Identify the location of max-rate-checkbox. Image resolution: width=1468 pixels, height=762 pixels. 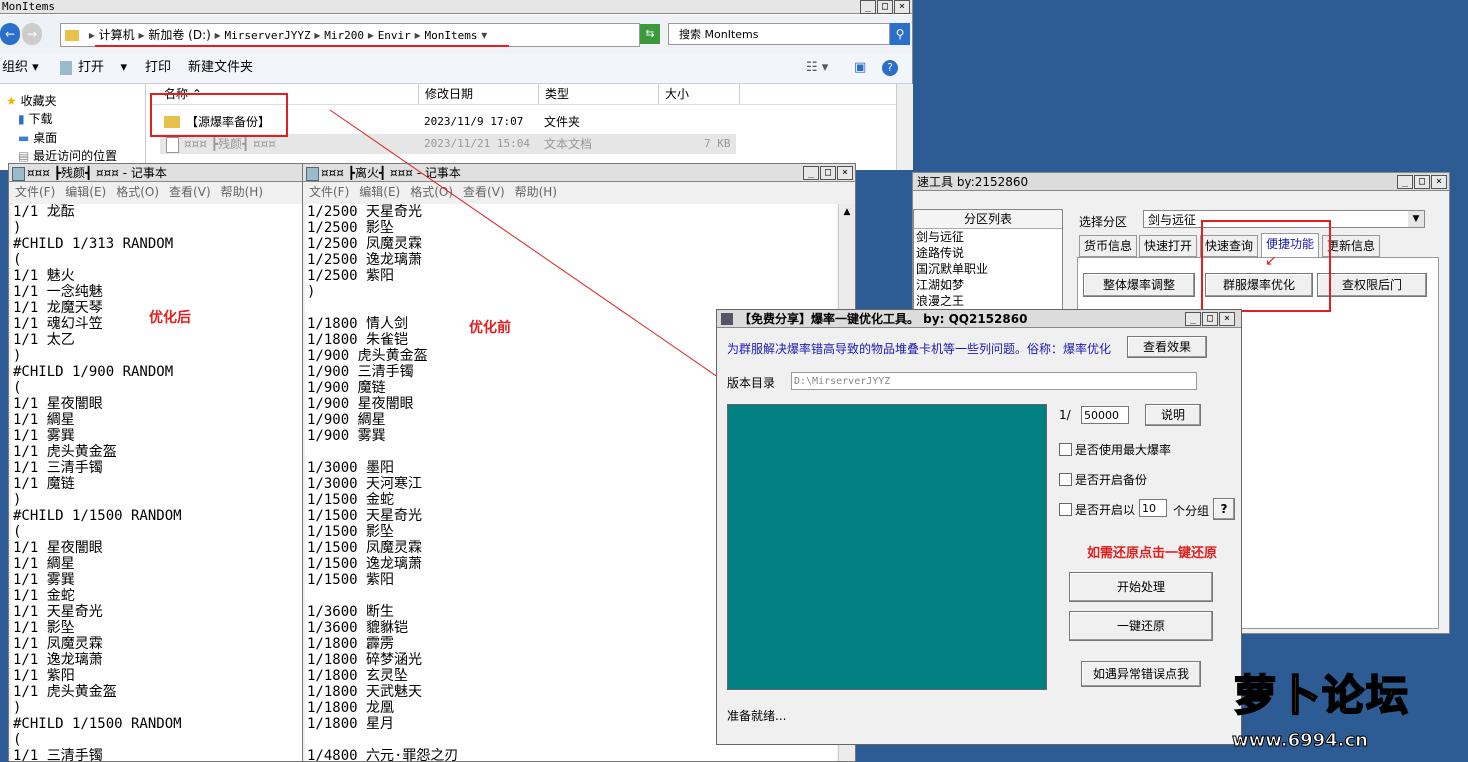
(1065, 449).